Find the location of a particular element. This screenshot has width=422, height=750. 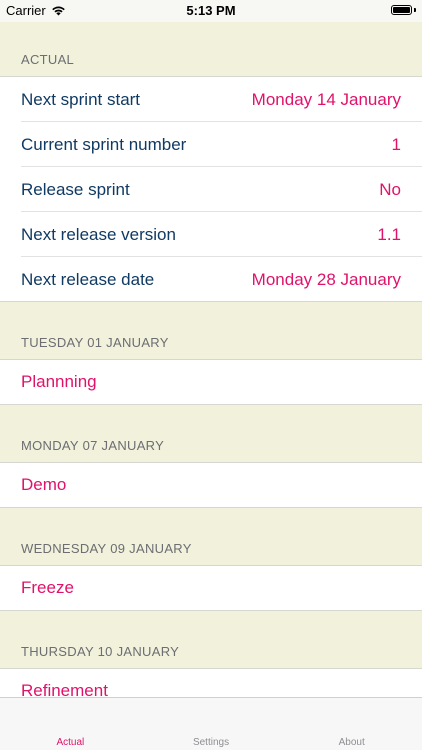

tab-bar: Actual Settings About is located at coordinates (211, 723).